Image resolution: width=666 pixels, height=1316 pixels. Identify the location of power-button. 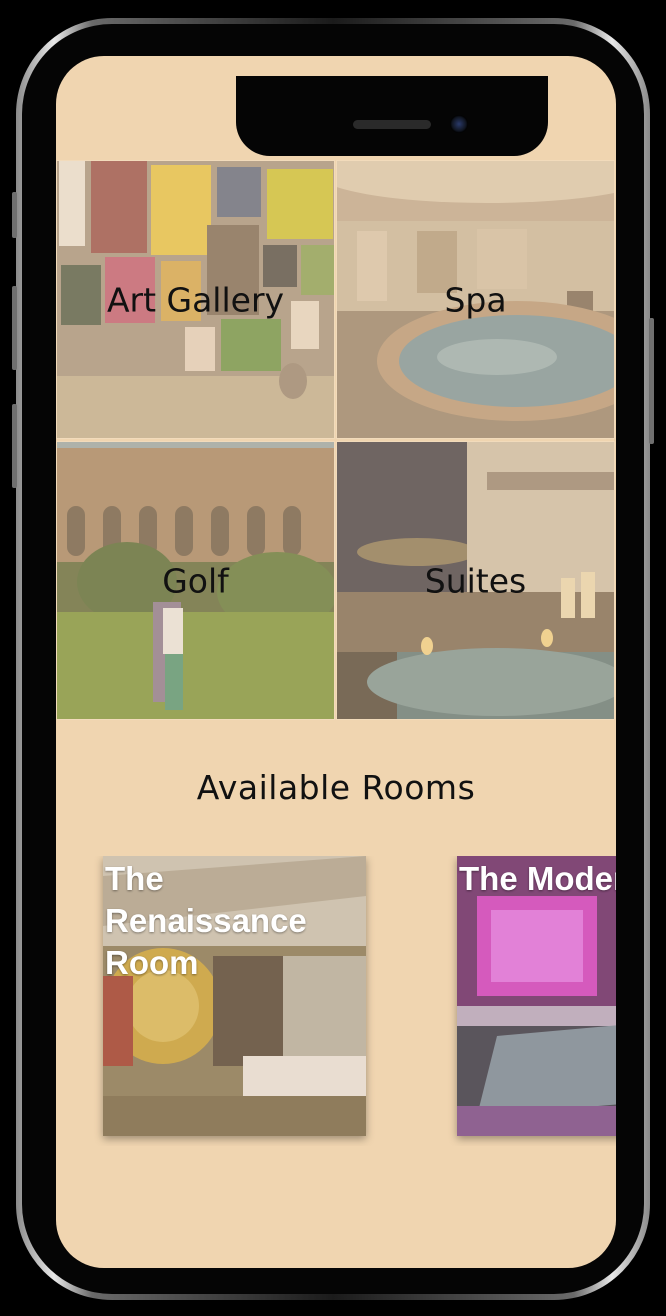
(651, 381).